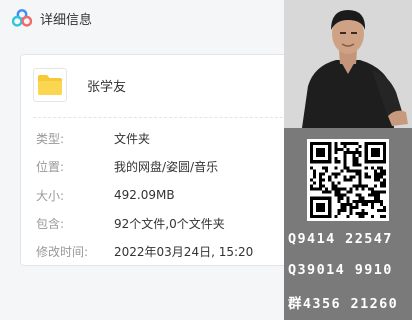  Describe the element at coordinates (105, 195) in the screenshot. I see `info-row-size: 大小: 492.09MB` at that location.